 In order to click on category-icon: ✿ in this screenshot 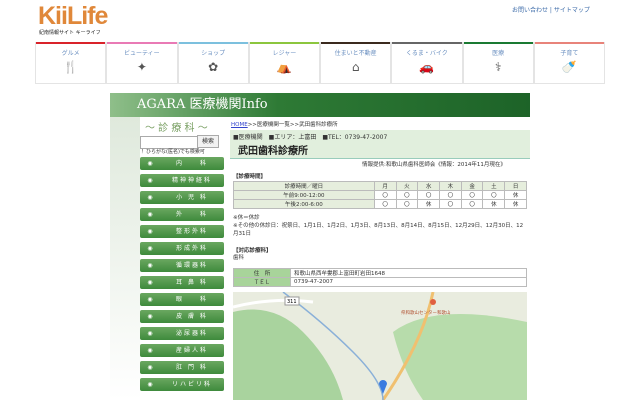, I will do `click(213, 67)`.